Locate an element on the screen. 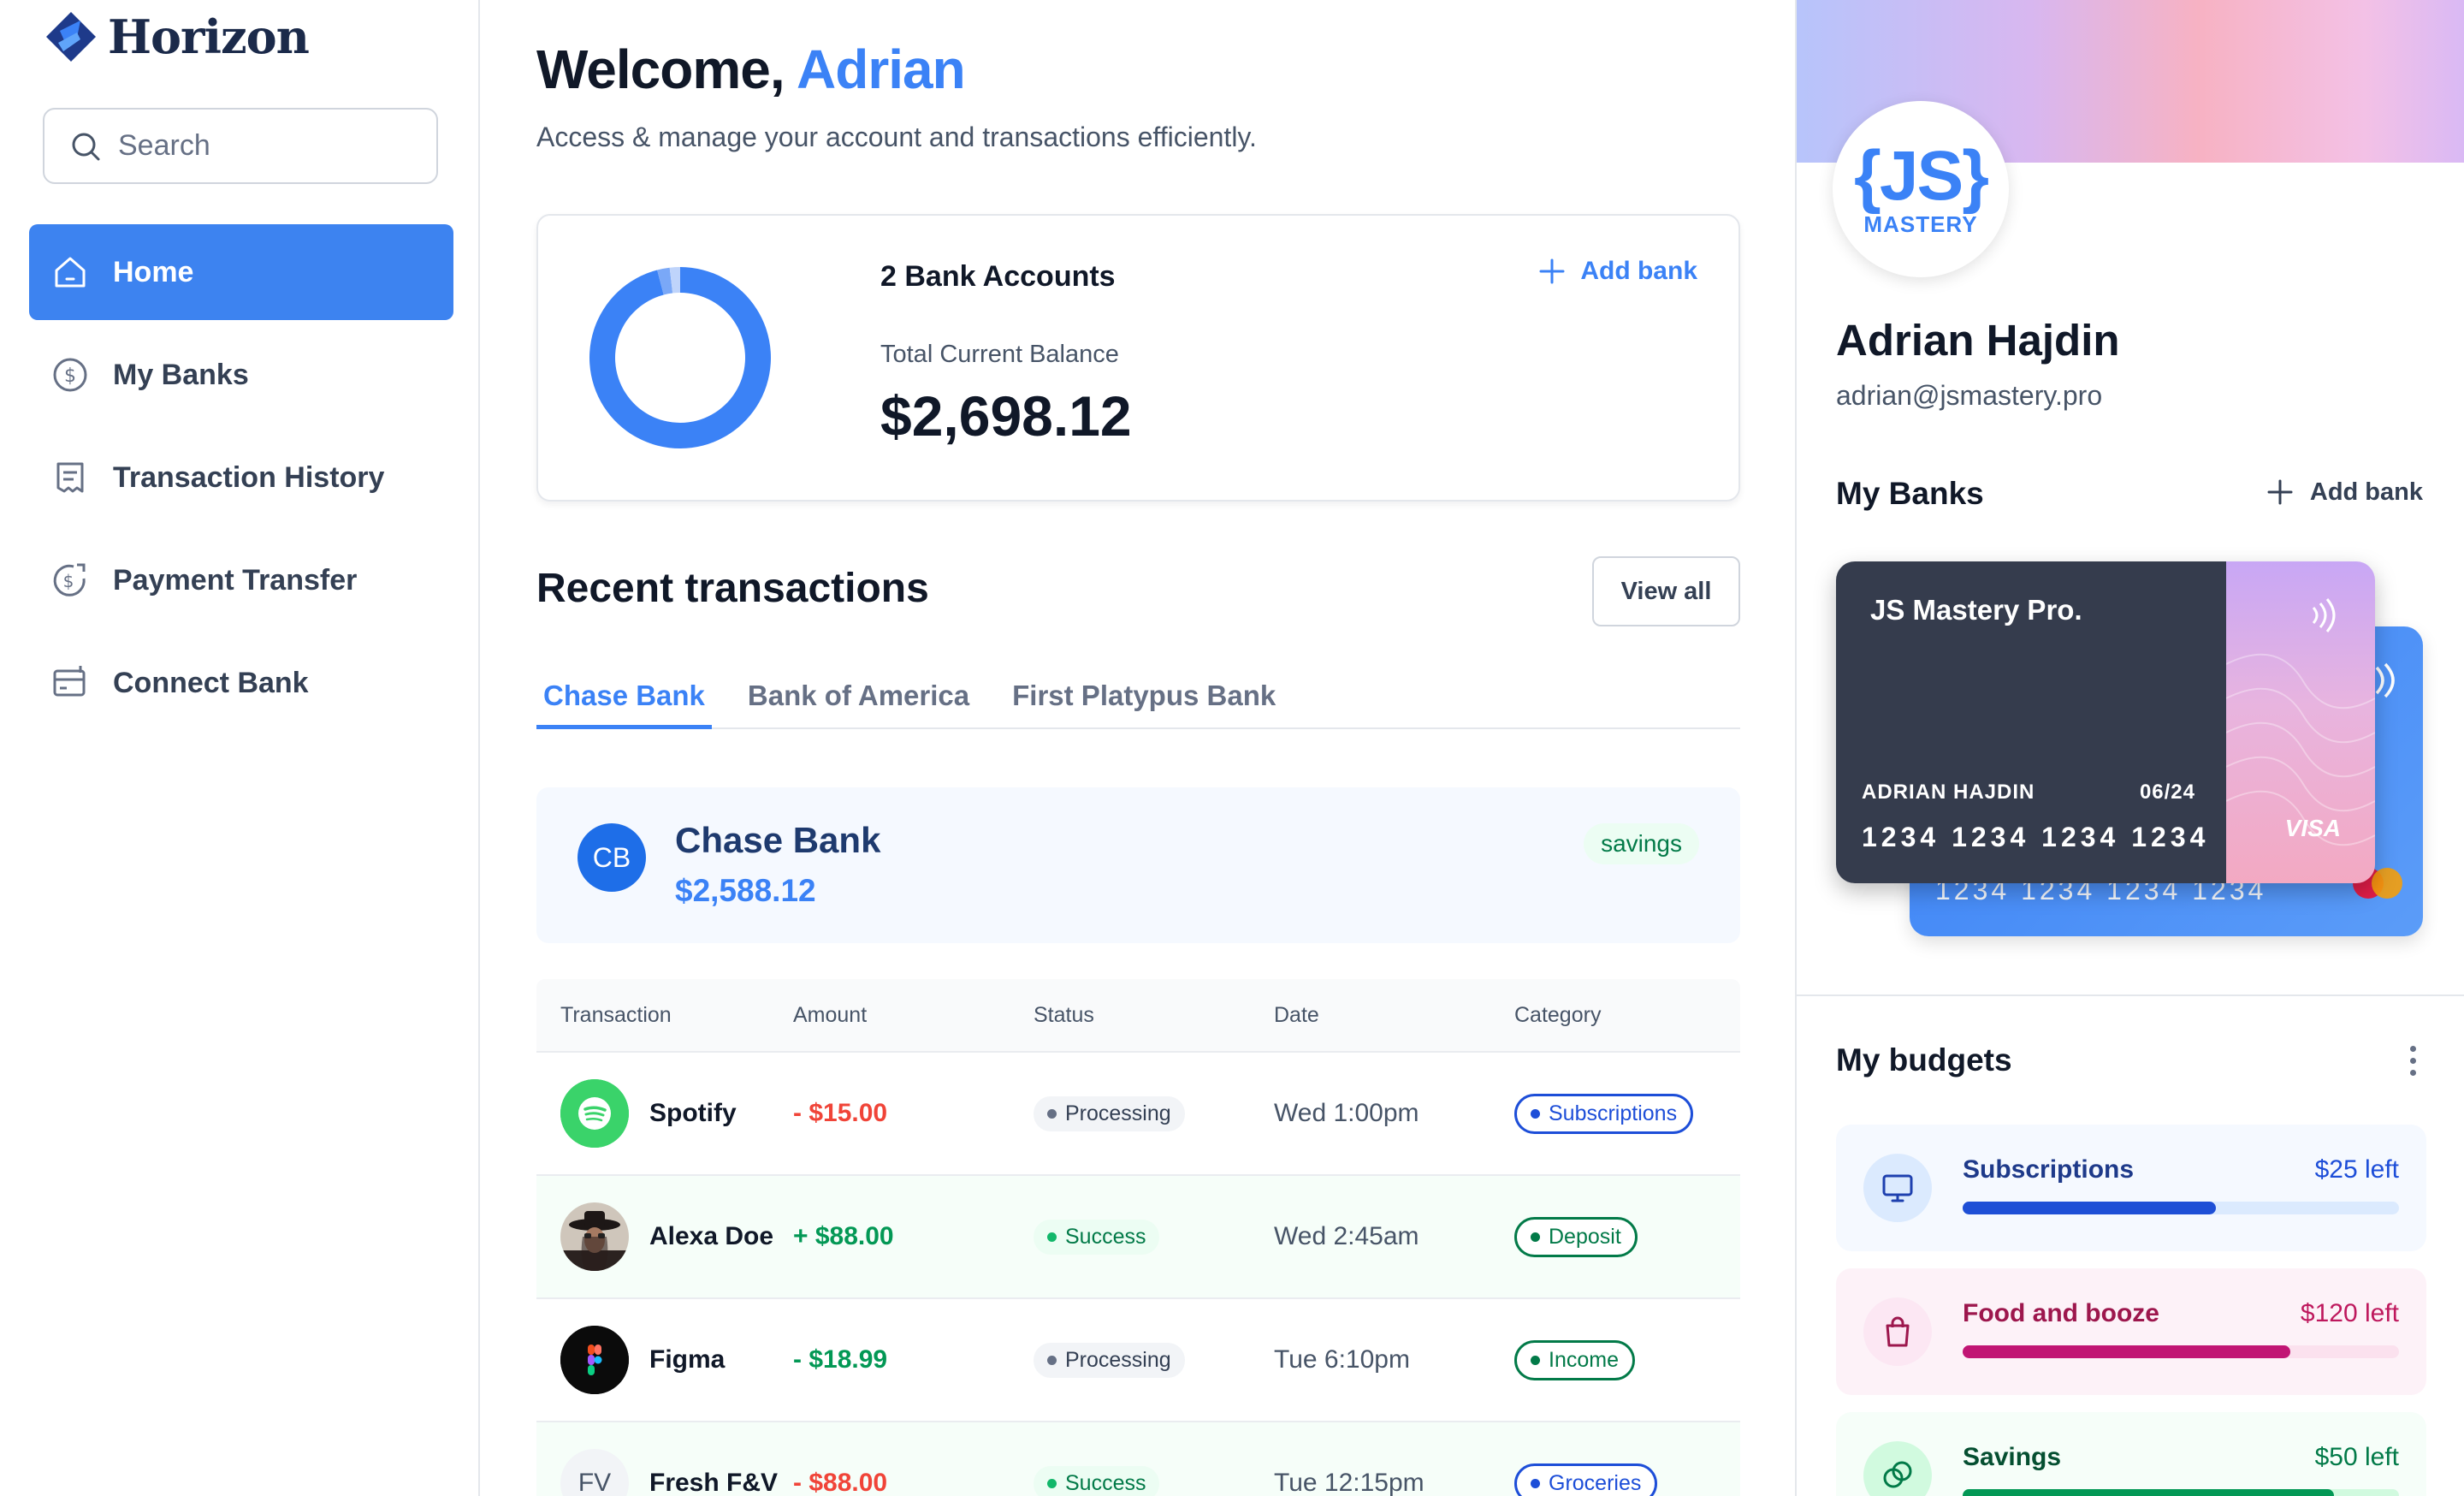  bank-accounts-count: 2 Bank Accounts is located at coordinates (998, 276).